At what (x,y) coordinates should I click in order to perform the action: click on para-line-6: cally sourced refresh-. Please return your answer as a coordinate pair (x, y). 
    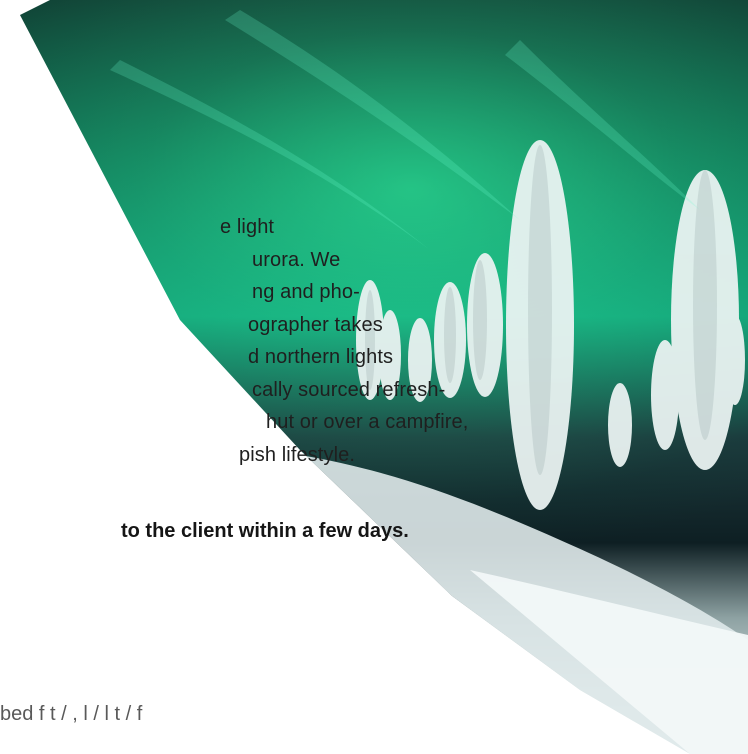
    Looking at the image, I should click on (349, 390).